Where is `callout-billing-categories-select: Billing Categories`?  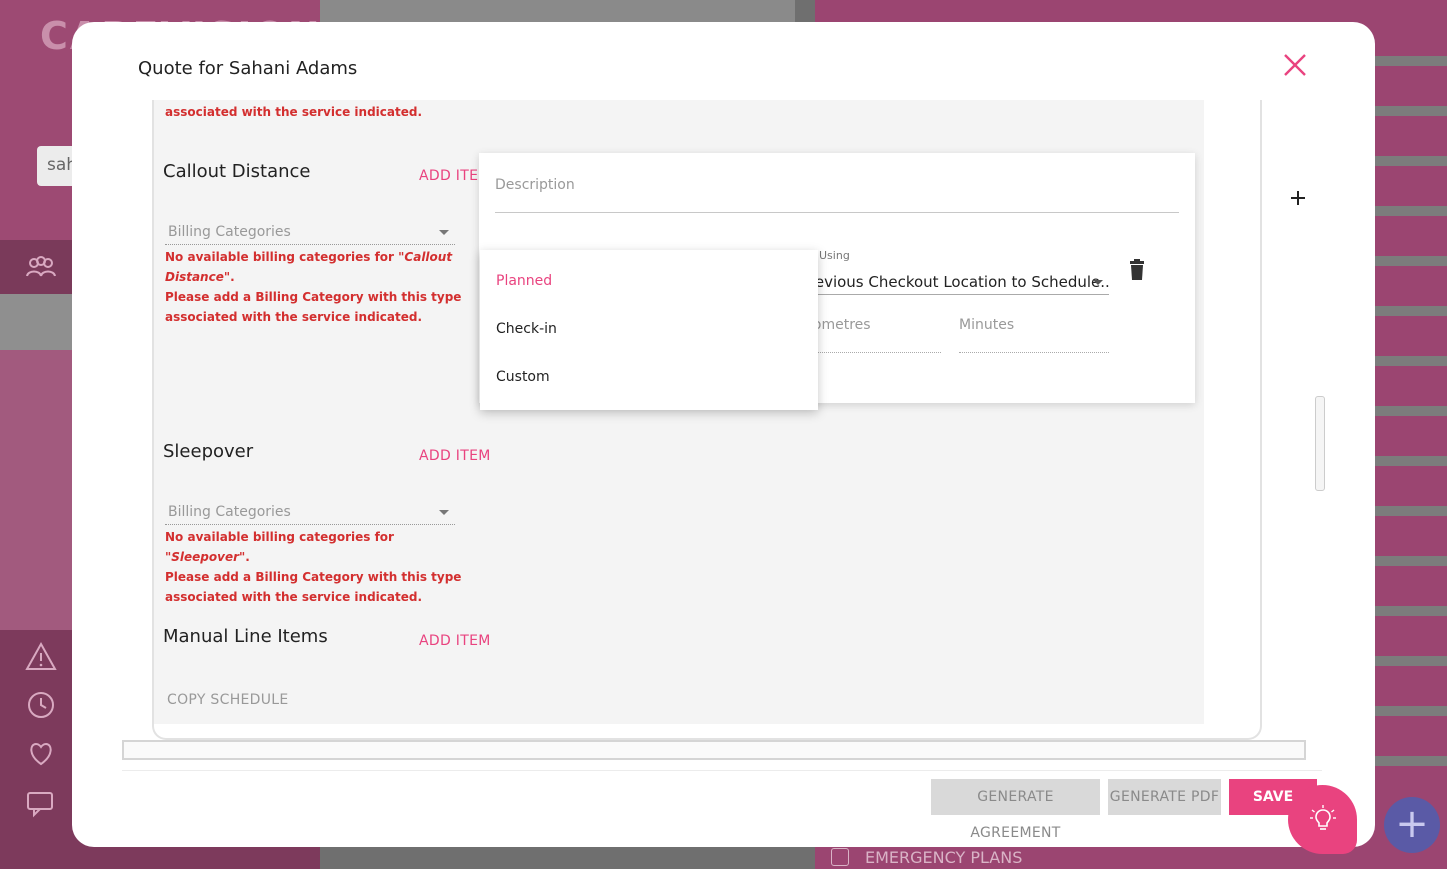
callout-billing-categories-select: Billing Categories is located at coordinates (310, 233).